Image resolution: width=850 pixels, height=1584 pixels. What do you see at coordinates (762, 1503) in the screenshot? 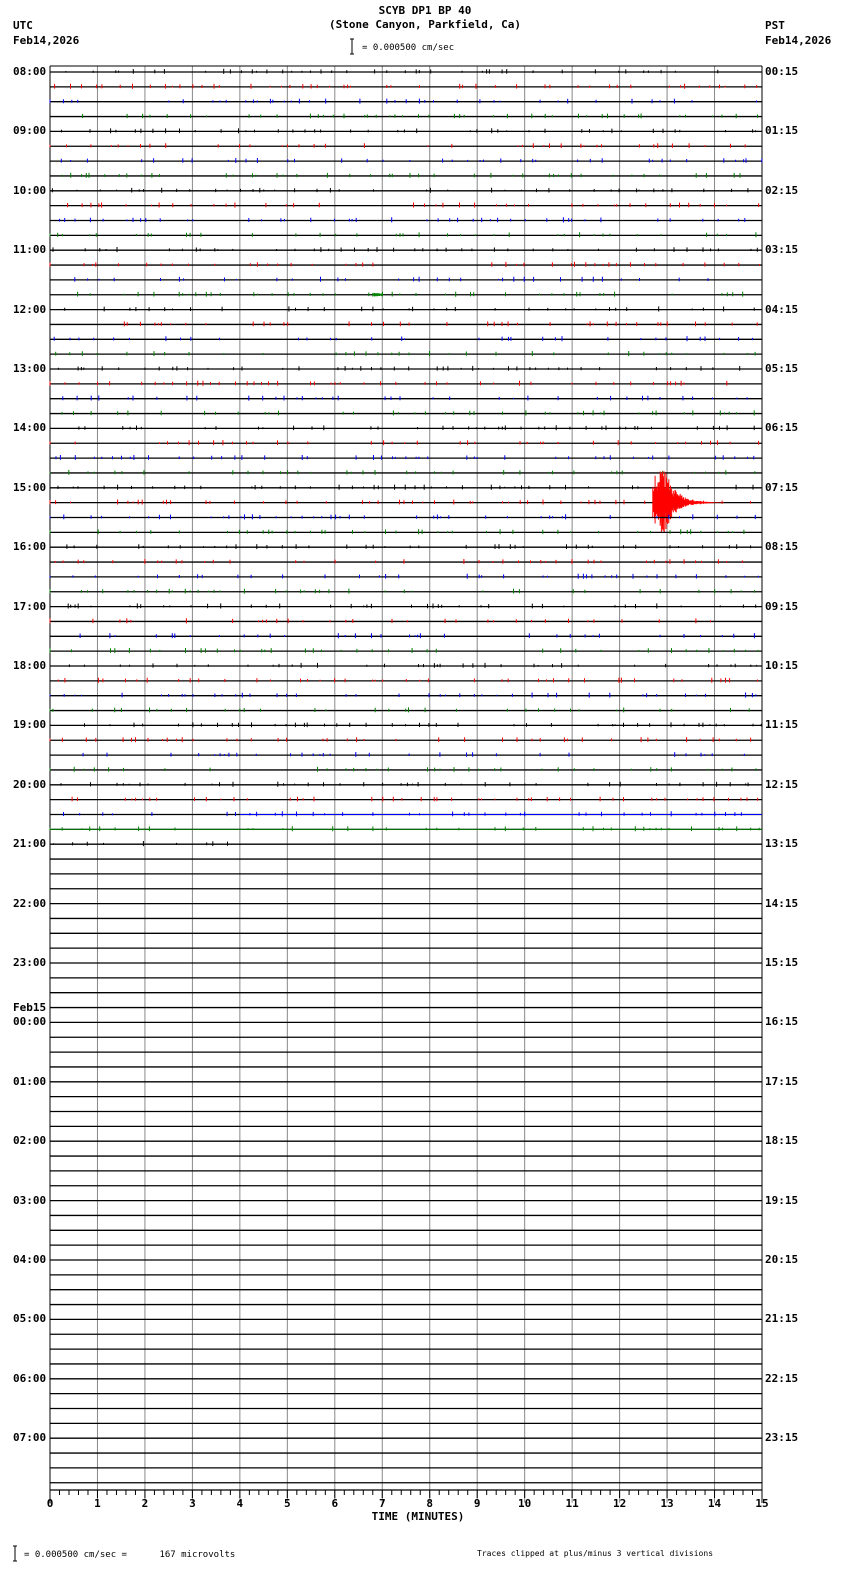
I see `x-tick-label: 15` at bounding box center [762, 1503].